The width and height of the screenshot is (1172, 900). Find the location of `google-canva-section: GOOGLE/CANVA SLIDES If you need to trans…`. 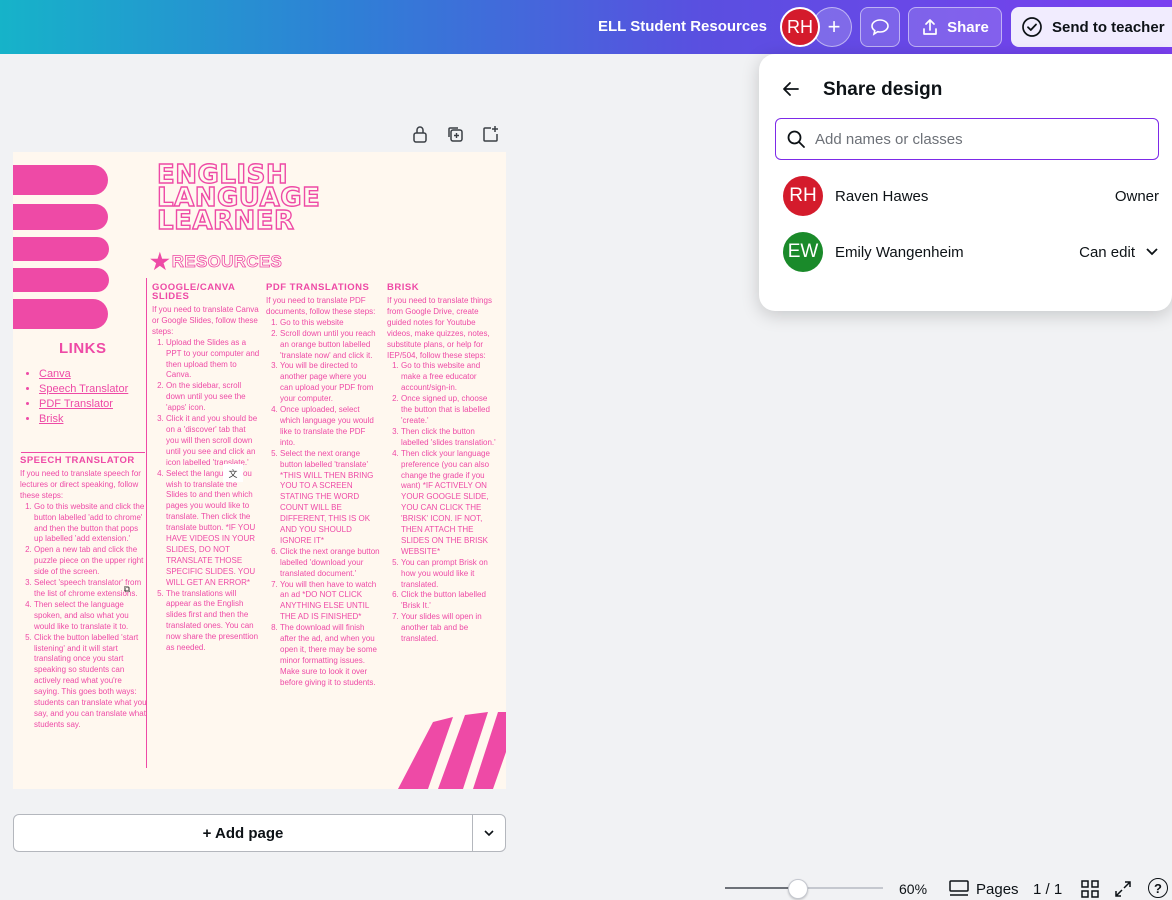

google-canva-section: GOOGLE/CANVA SLIDES If you need to trans… is located at coordinates (206, 468).